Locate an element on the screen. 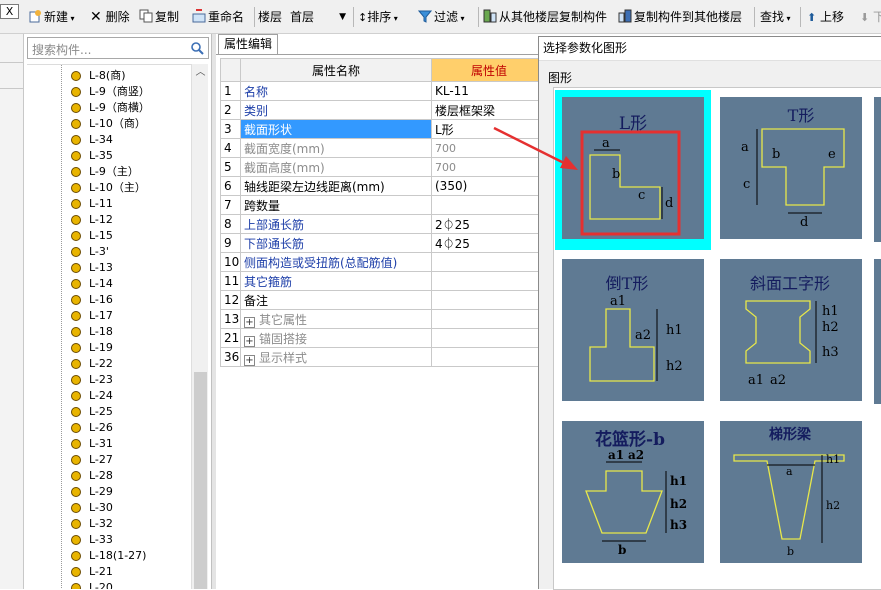 This screenshot has height=590, width=881. scroll-up-icon: ︿ is located at coordinates (200, 72).